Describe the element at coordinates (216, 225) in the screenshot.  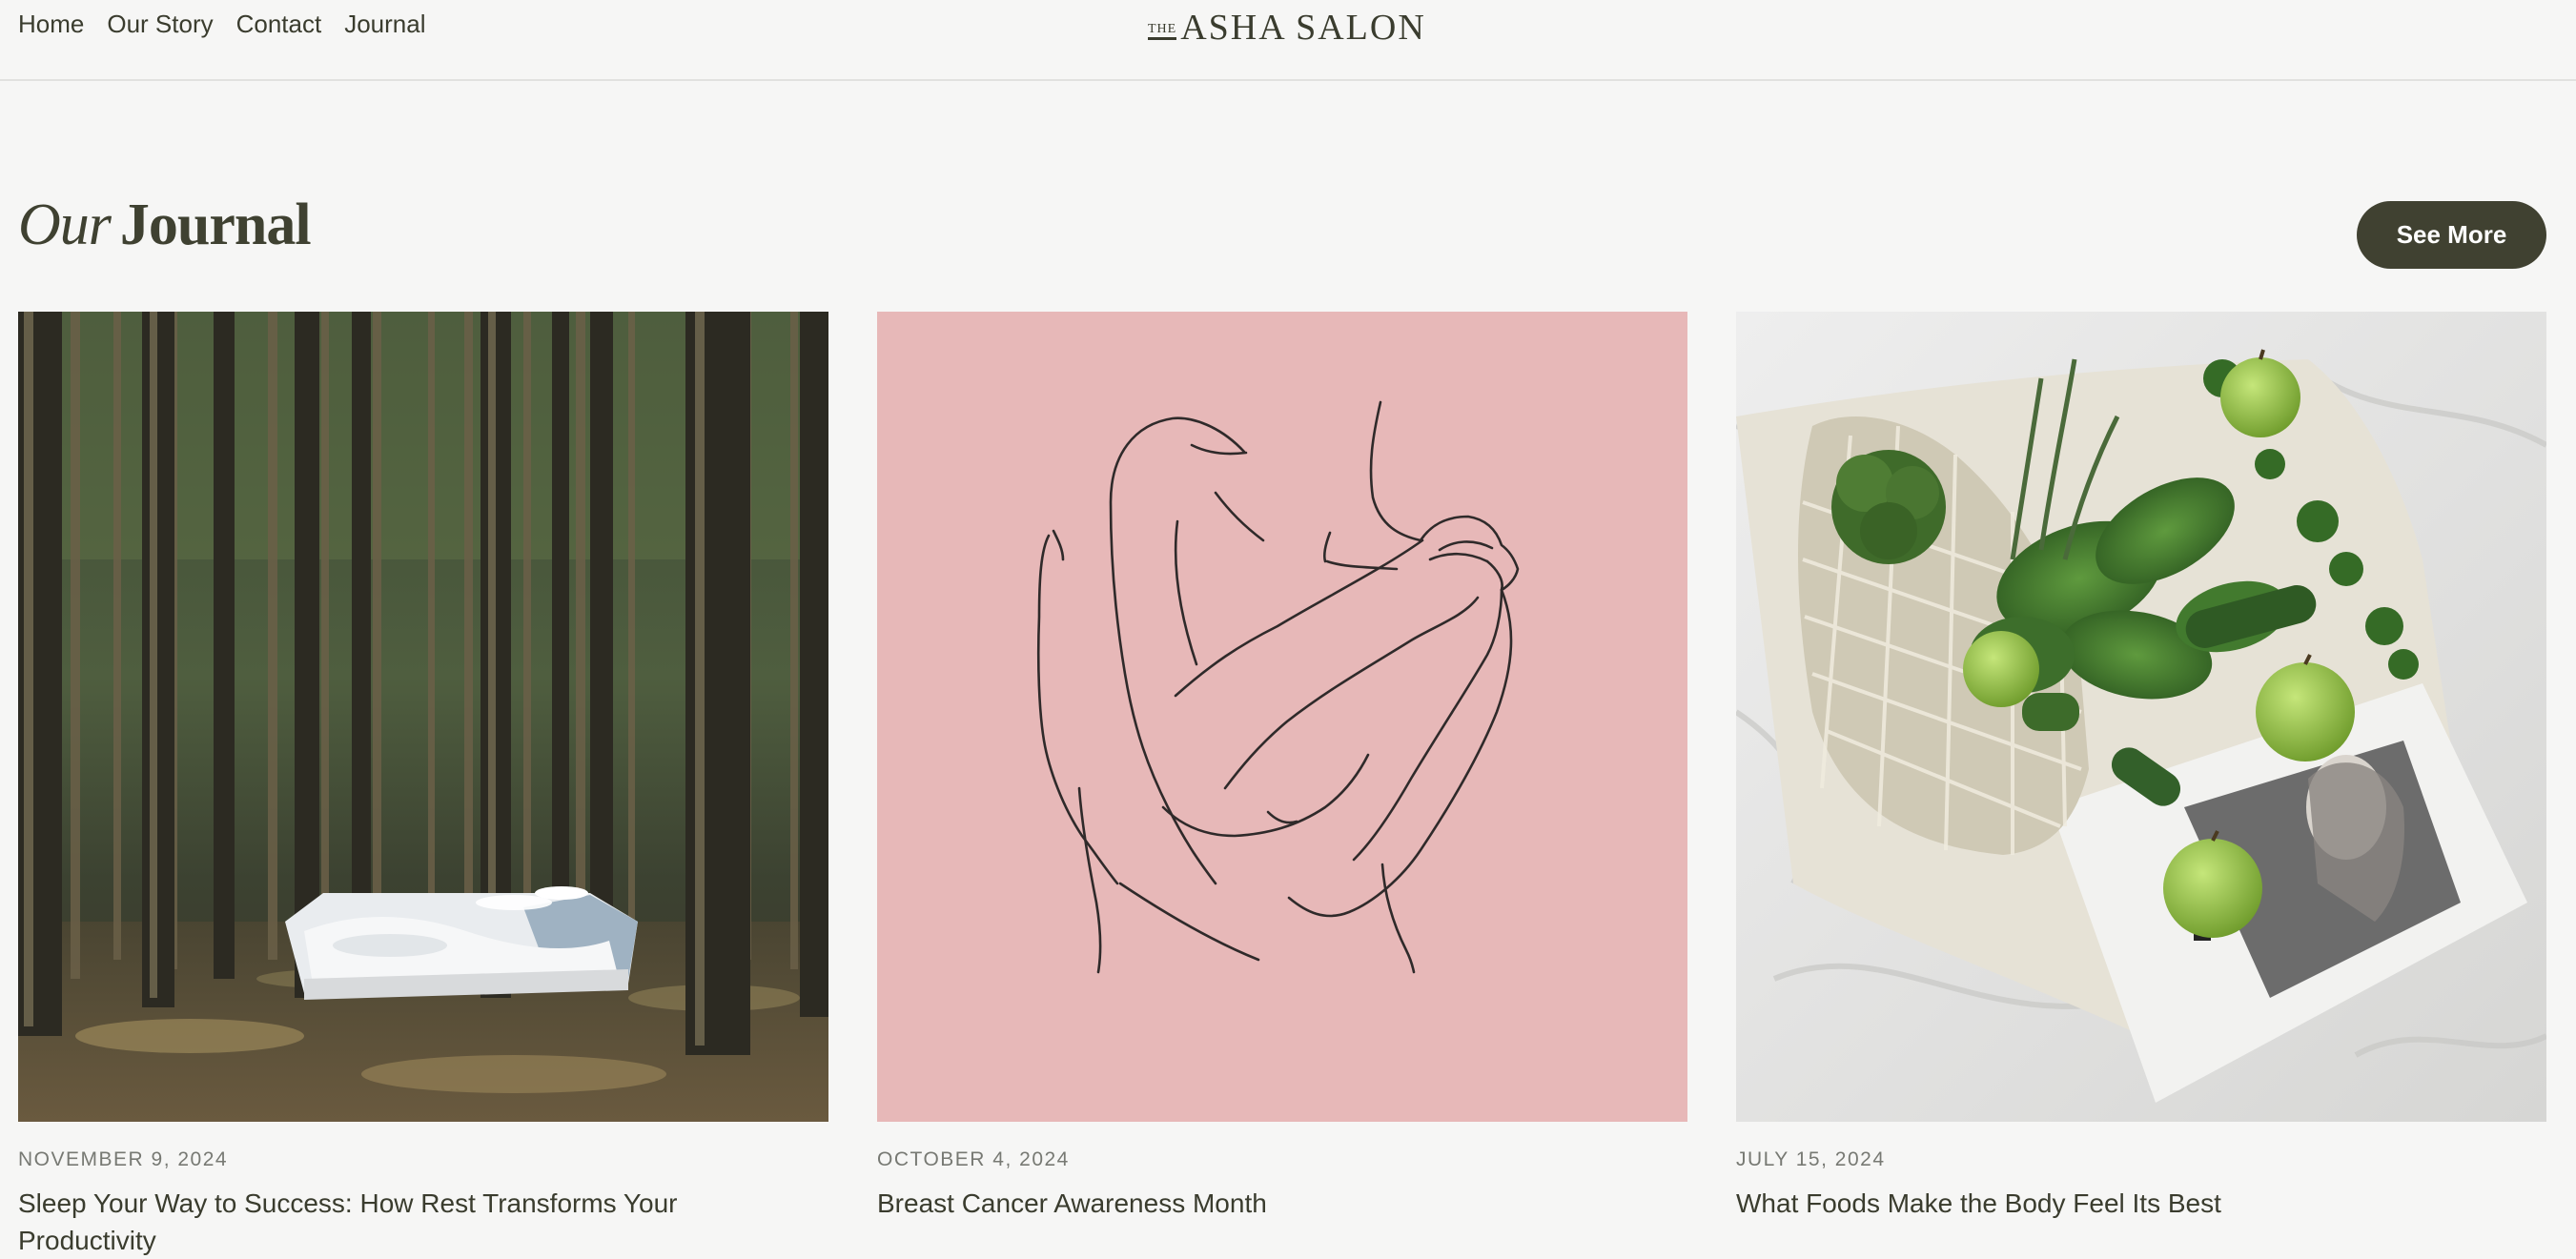
I see `section-title-rest: Journal` at that location.